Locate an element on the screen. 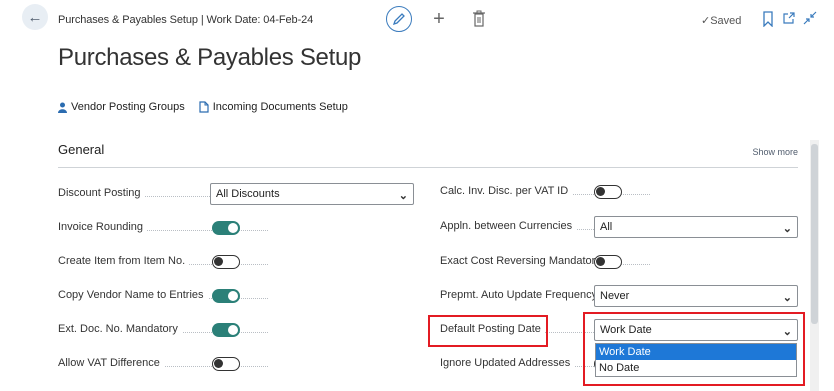 The width and height of the screenshot is (834, 391). field-label: Create Item from Item No. is located at coordinates (124, 261).